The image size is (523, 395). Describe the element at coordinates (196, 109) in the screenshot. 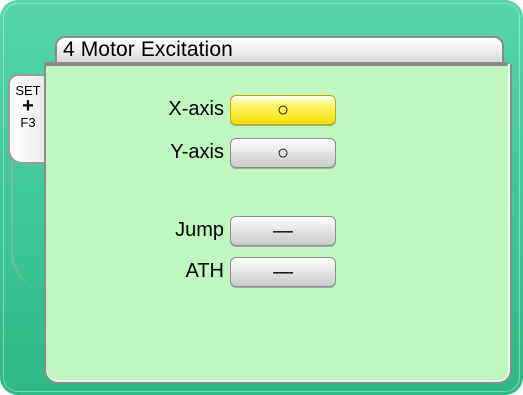

I see `x-axis-label: X-axis` at that location.